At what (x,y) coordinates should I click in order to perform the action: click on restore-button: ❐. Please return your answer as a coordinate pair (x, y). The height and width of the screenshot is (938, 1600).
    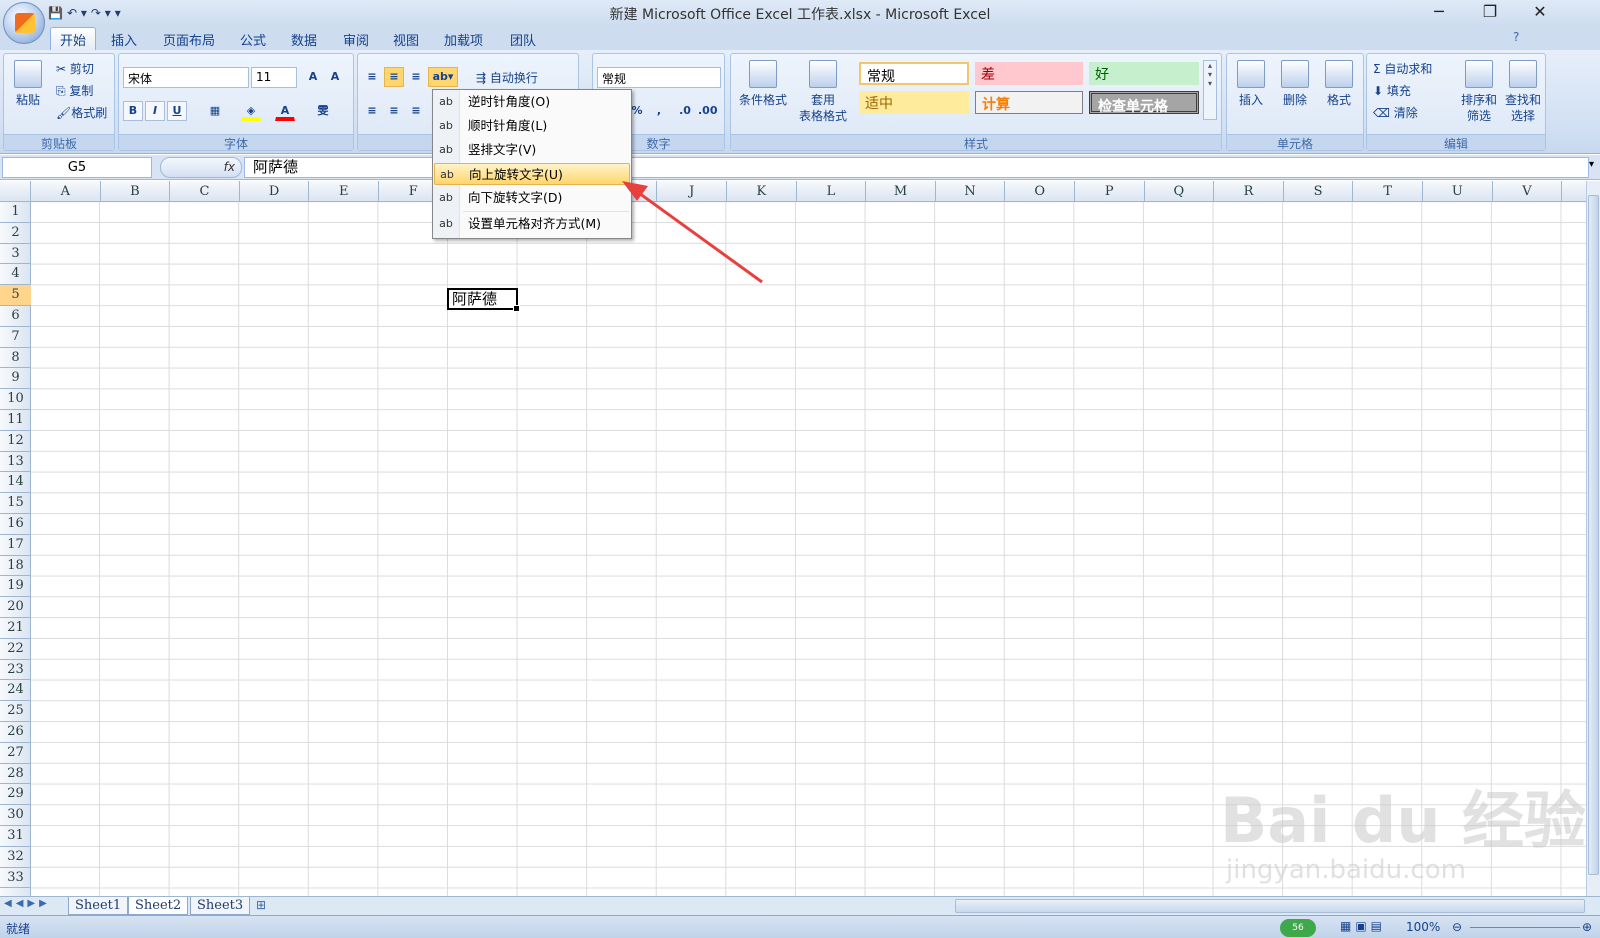
    Looking at the image, I should click on (1490, 11).